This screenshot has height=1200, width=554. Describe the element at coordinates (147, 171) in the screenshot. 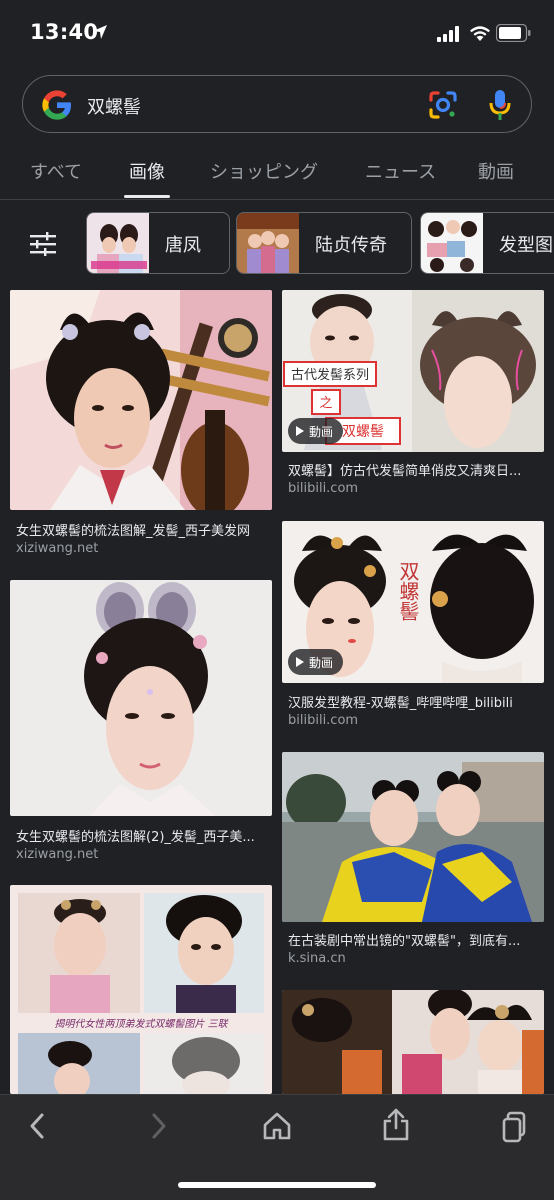

I see `tab-images: 画像` at that location.